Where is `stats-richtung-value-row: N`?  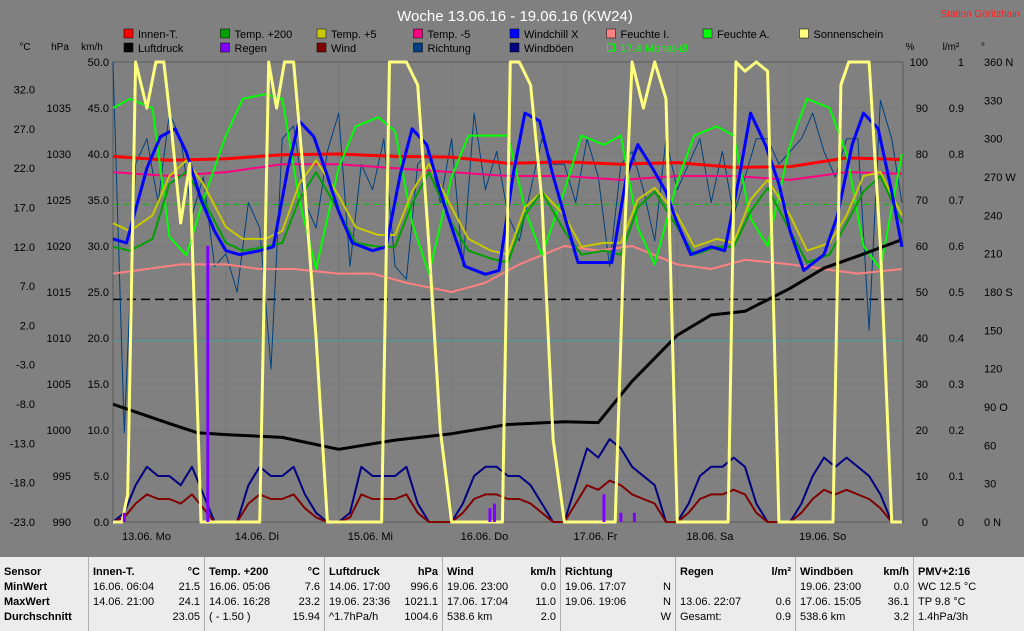
stats-richtung-value-row: N is located at coordinates (618, 602).